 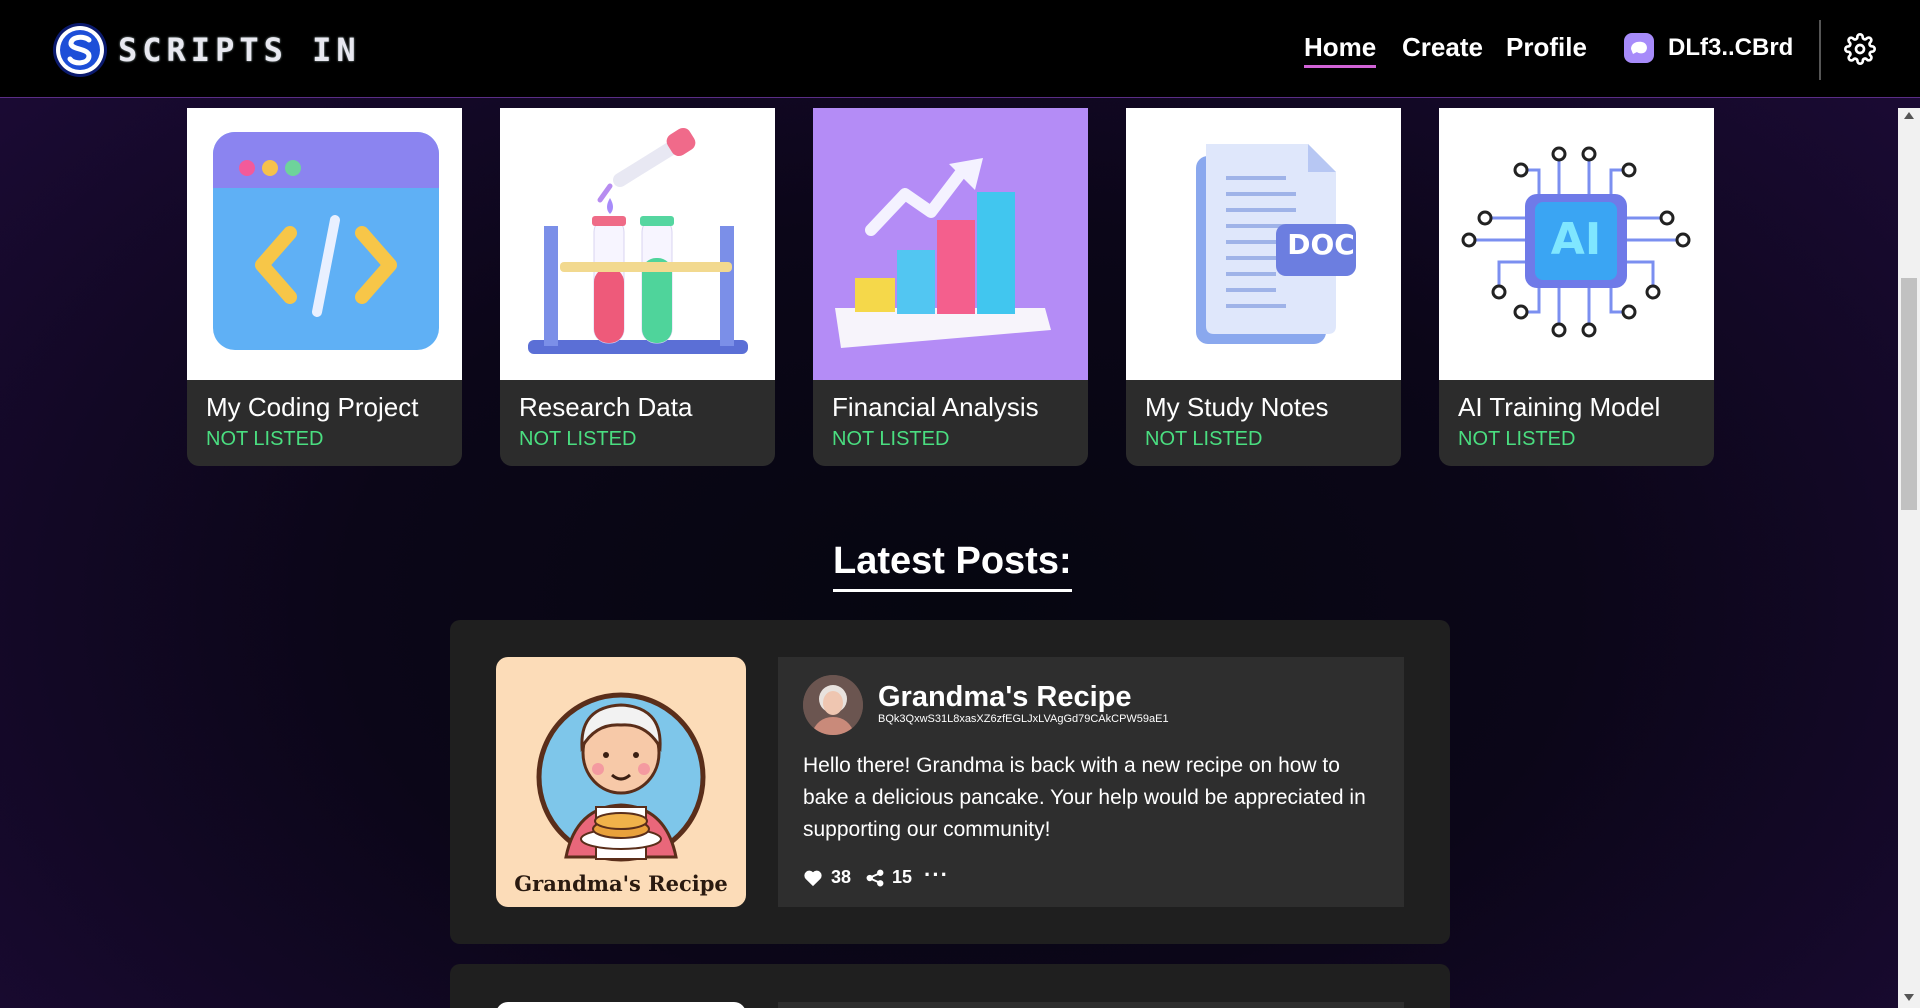 I want to click on project-card: Research Data NOT LISTED, so click(x=637, y=287).